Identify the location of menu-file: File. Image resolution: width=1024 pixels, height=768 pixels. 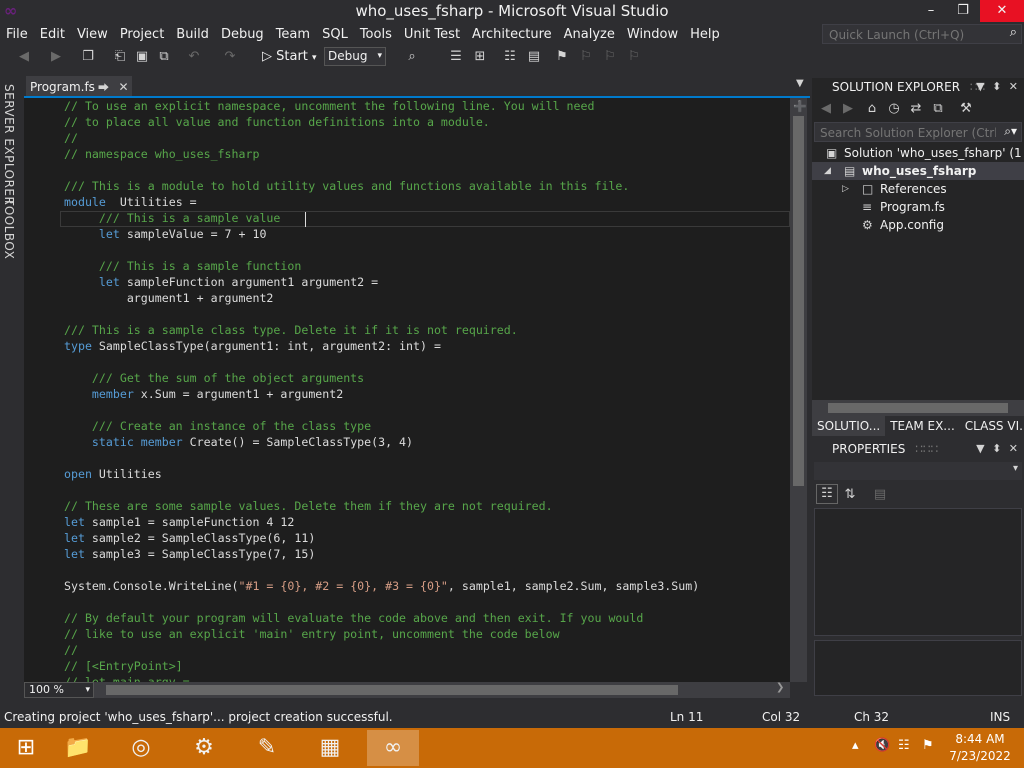
(17, 34).